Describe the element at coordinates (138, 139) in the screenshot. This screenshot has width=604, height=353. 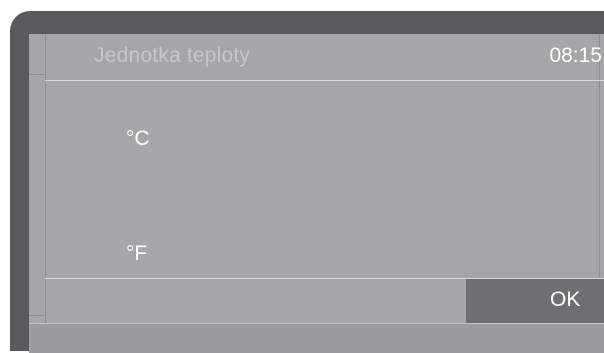
I see `option-celsius: °C` at that location.